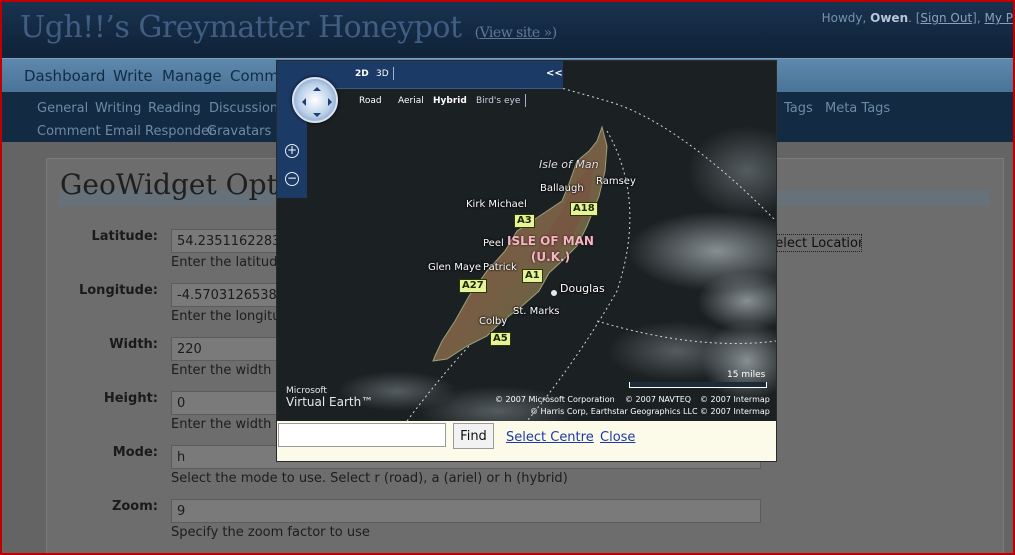 The height and width of the screenshot is (555, 1015). I want to click on colby-label: Colby, so click(493, 321).